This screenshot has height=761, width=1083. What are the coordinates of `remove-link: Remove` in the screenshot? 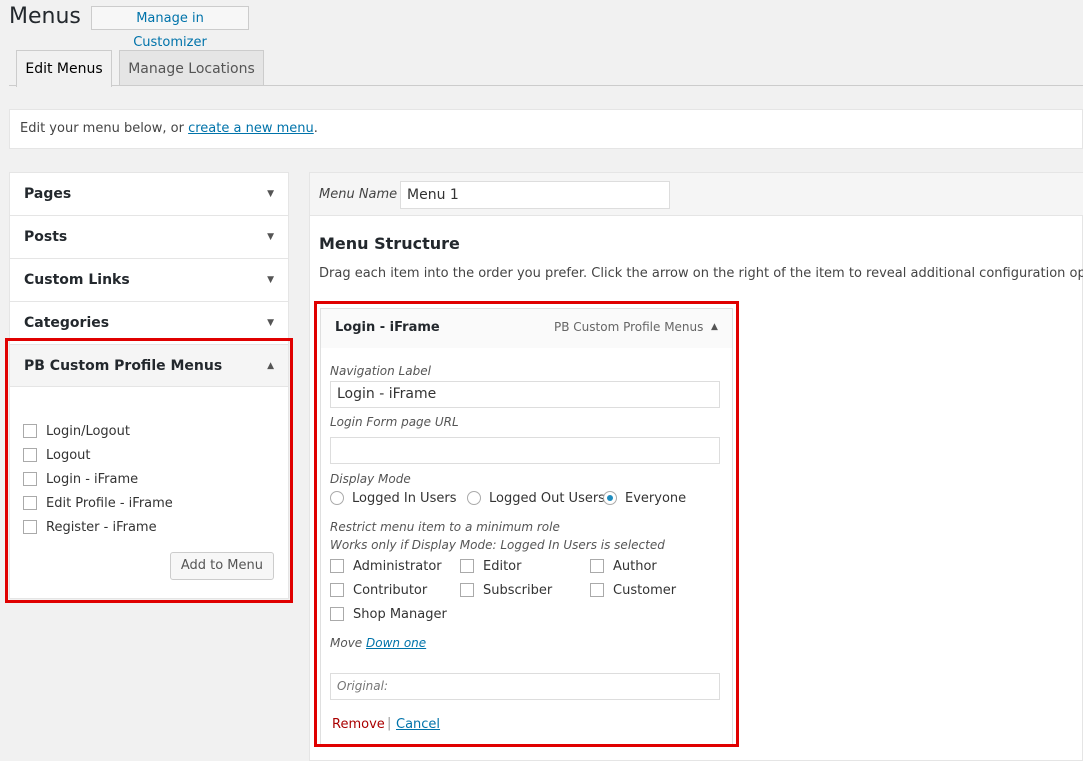 It's located at (358, 724).